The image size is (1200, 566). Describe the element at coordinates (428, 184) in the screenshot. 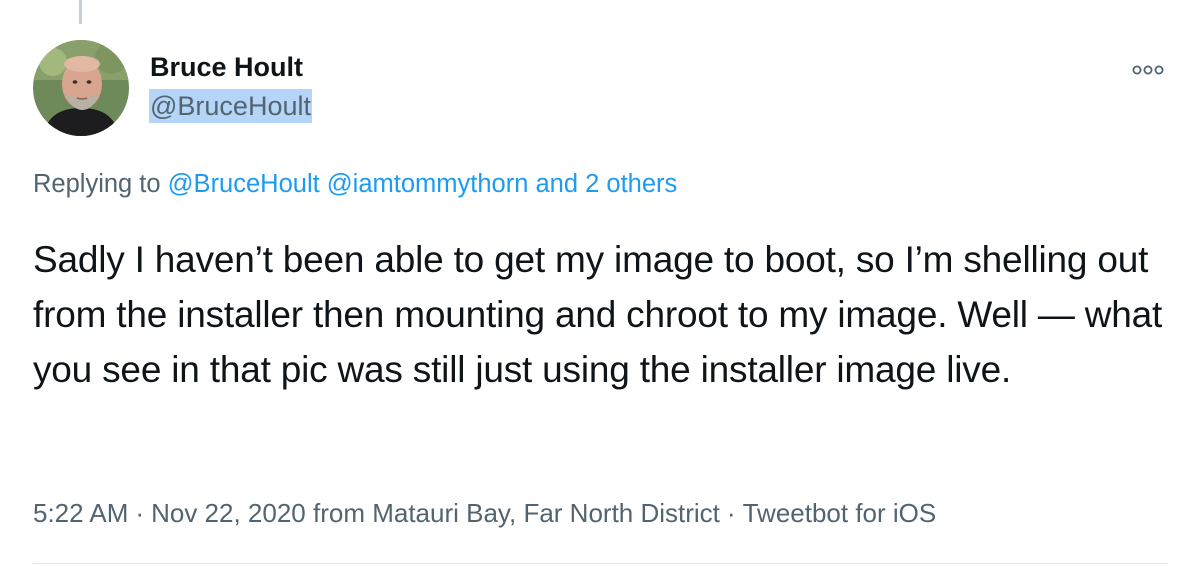

I see `mention-link: @iamtommythorn` at that location.